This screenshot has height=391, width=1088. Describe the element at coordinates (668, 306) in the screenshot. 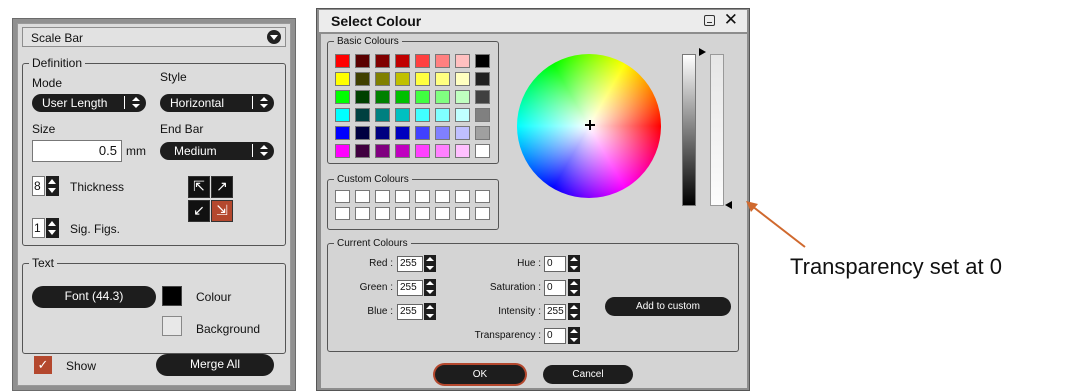

I see `add-to-custom-button: Add to custom` at that location.